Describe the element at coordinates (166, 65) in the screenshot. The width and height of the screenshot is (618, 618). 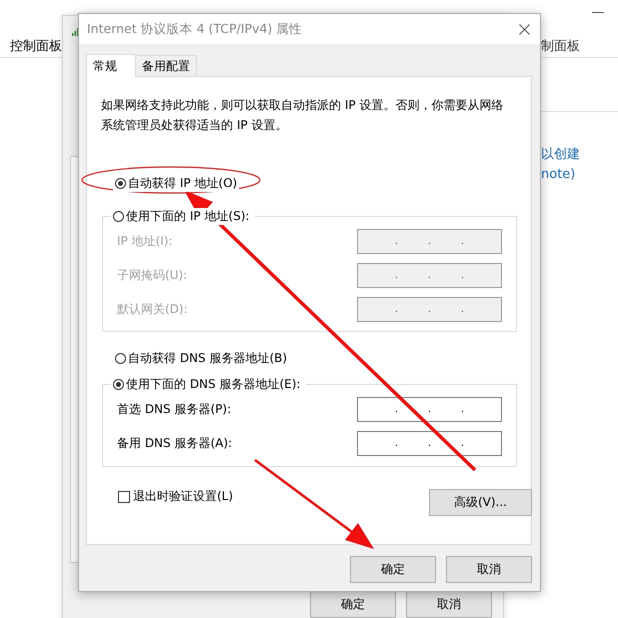
I see `tab: 备用配置` at that location.